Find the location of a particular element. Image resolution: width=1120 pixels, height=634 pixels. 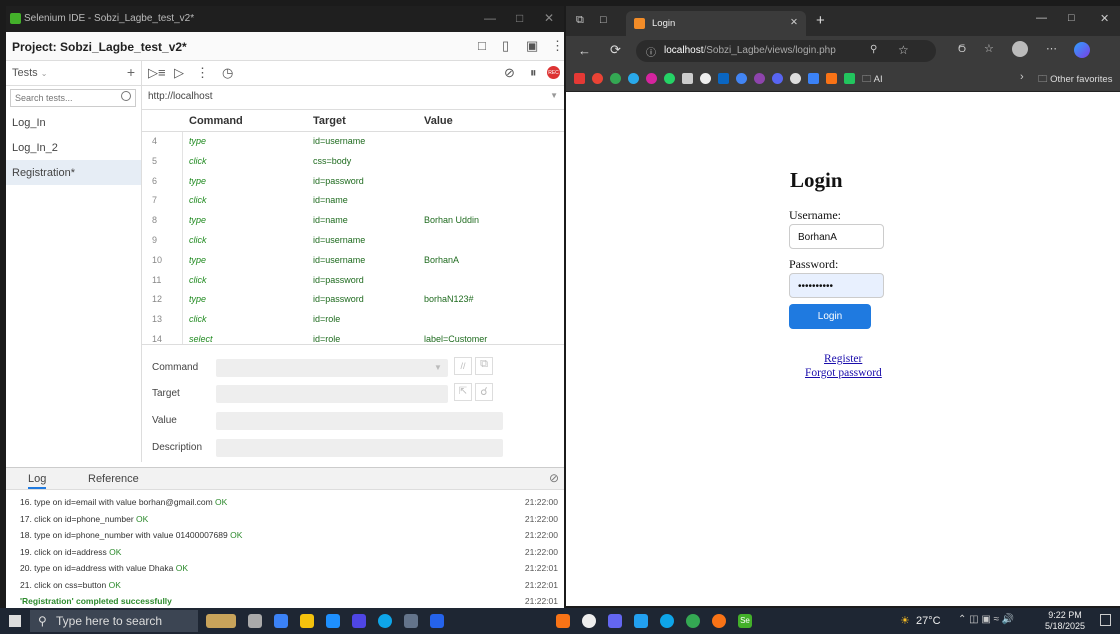

x-bookmark-icon is located at coordinates (687, 78).